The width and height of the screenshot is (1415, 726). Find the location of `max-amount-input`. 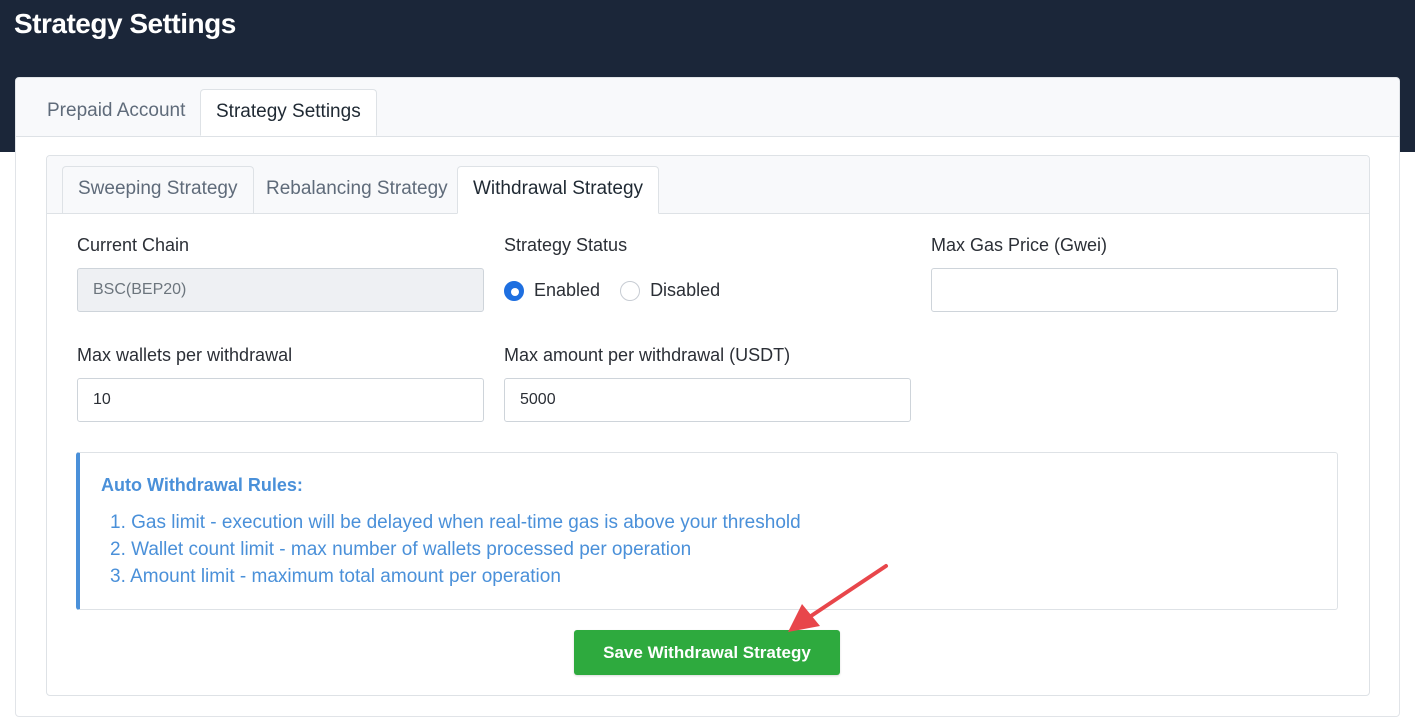

max-amount-input is located at coordinates (707, 400).